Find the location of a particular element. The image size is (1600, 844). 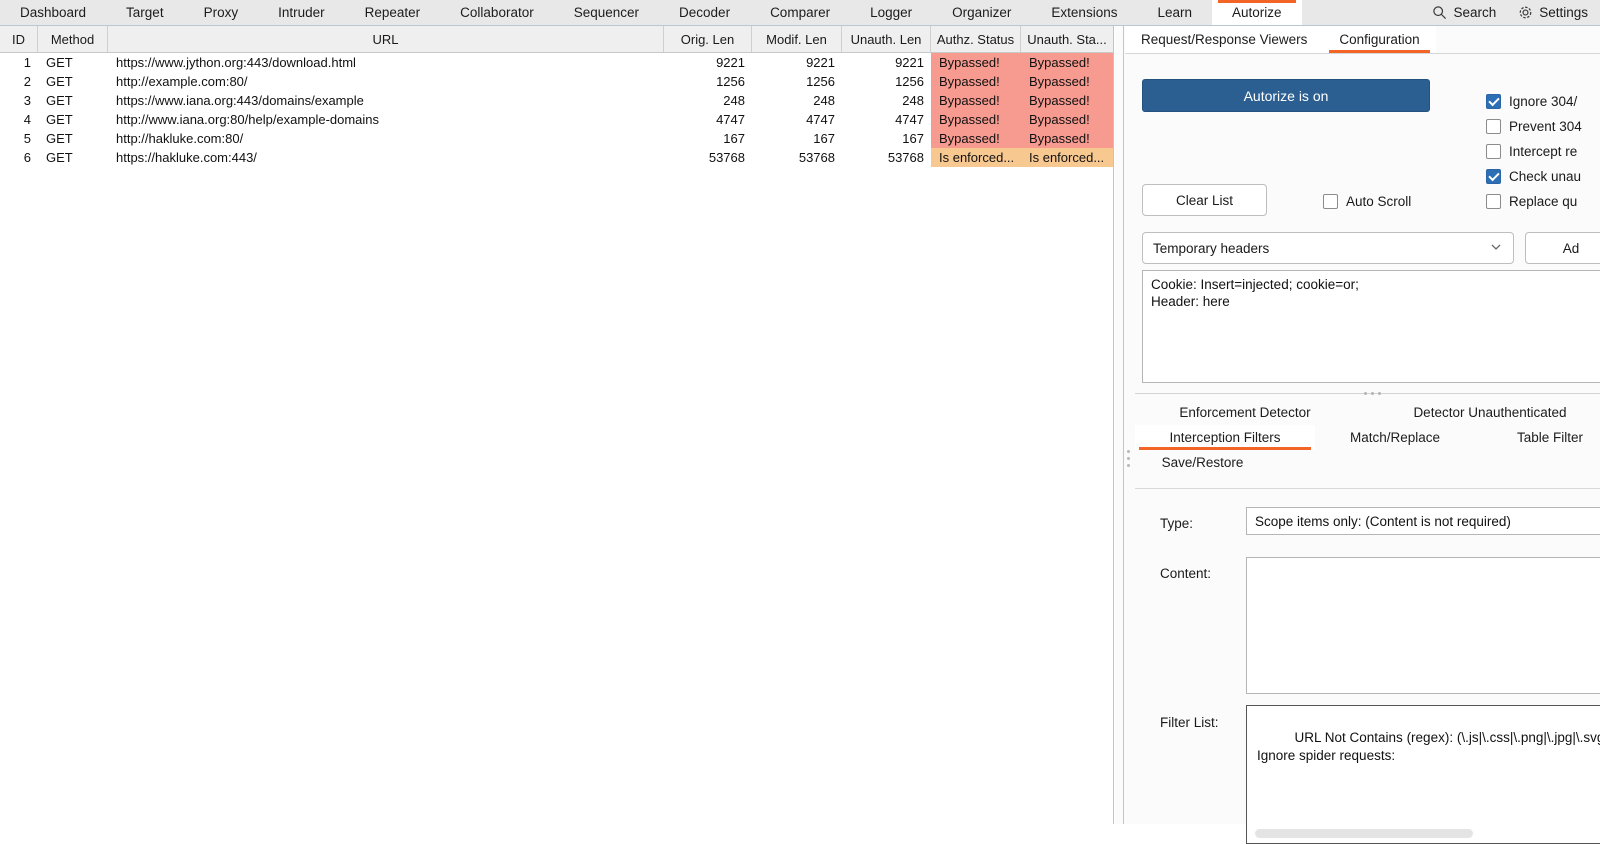

gear-icon is located at coordinates (1525, 12).